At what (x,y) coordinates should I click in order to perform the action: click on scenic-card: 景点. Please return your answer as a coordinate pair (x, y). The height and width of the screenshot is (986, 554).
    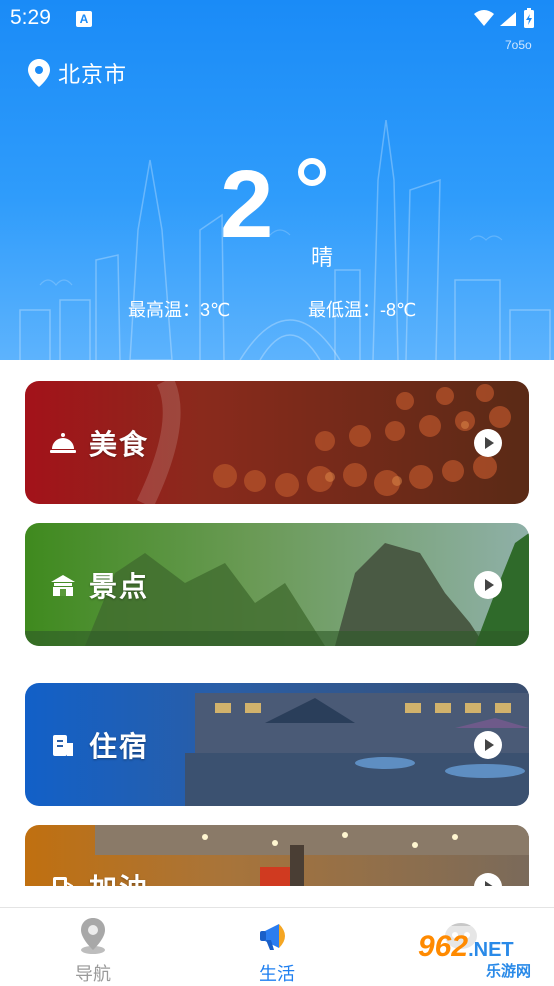
    Looking at the image, I should click on (277, 584).